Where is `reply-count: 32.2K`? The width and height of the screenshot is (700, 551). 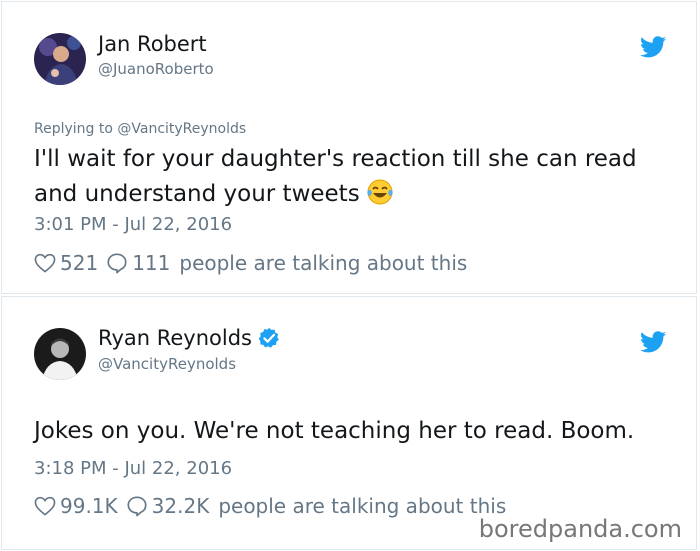 reply-count: 32.2K is located at coordinates (180, 506).